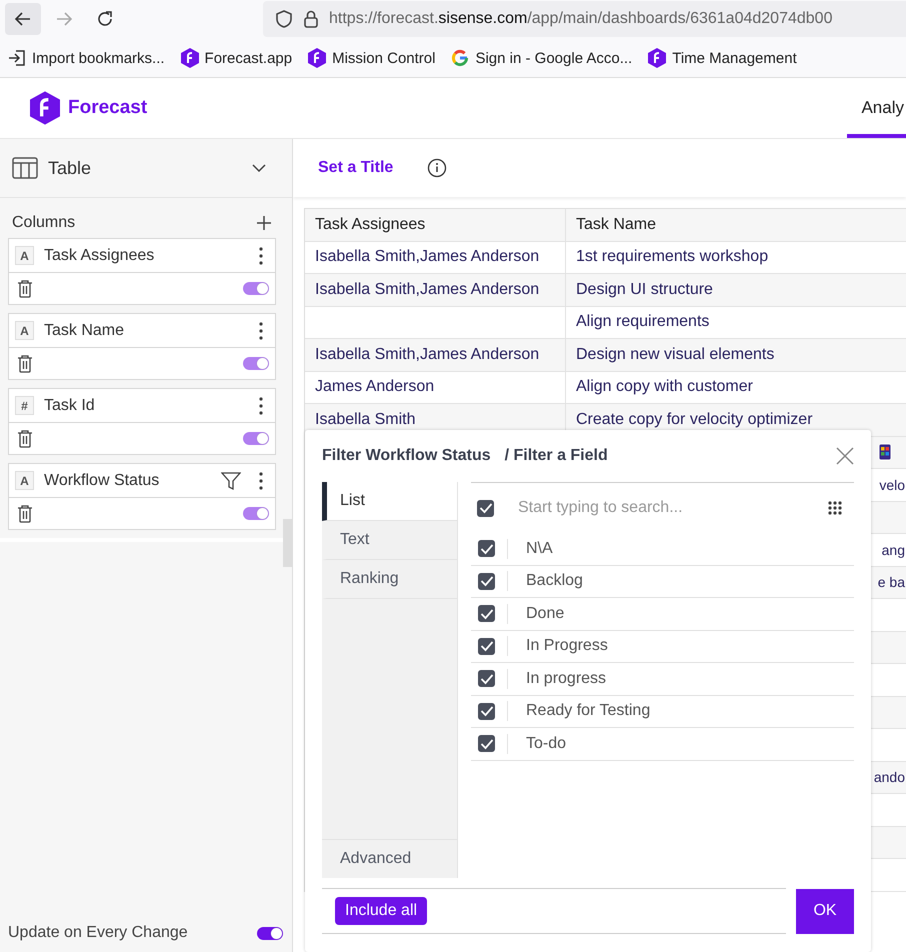 The width and height of the screenshot is (906, 952). Describe the element at coordinates (100, 255) in the screenshot. I see `column-name: Task Assignees` at that location.